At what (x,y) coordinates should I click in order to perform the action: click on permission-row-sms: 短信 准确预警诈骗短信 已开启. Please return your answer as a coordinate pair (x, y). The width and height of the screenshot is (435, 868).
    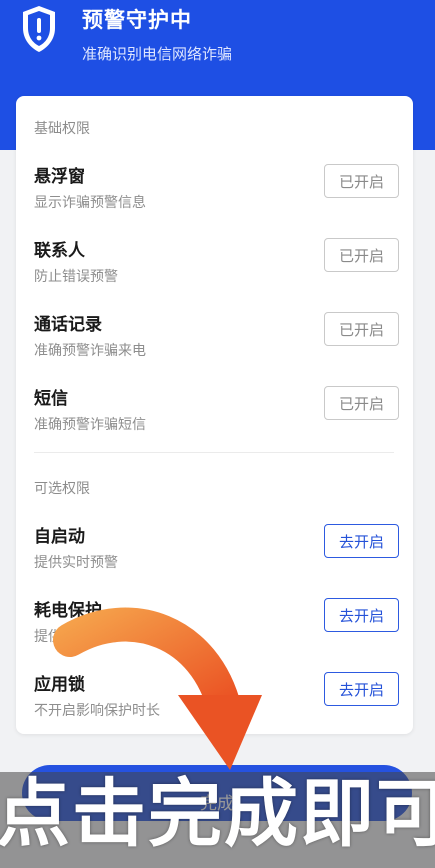
    Looking at the image, I should click on (214, 416).